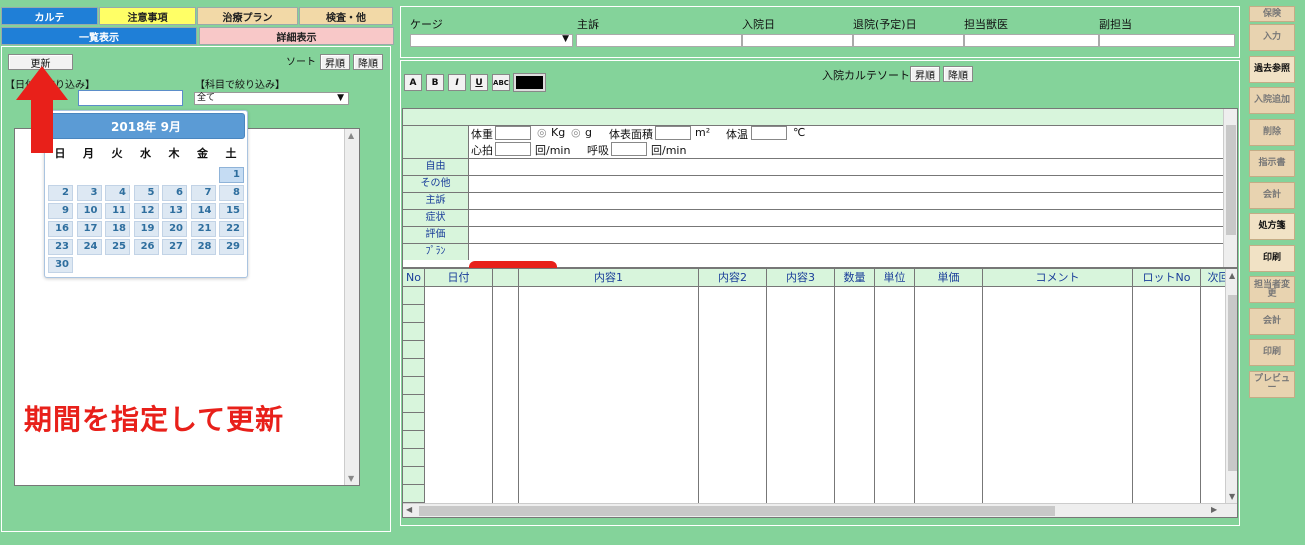 This screenshot has height=545, width=1305. What do you see at coordinates (203, 229) in the screenshot?
I see `calendar-day: 21` at bounding box center [203, 229].